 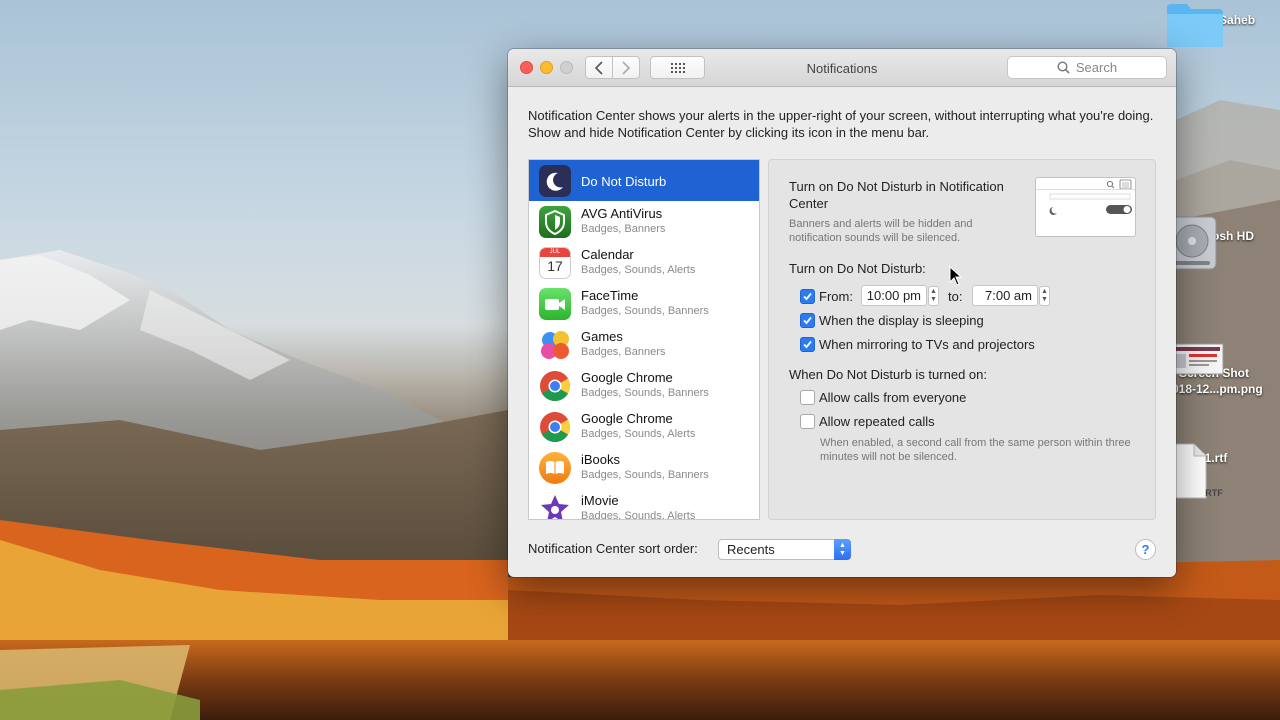 I want to click on to-time-stepper: ▲ ▼, so click(x=1044, y=296).